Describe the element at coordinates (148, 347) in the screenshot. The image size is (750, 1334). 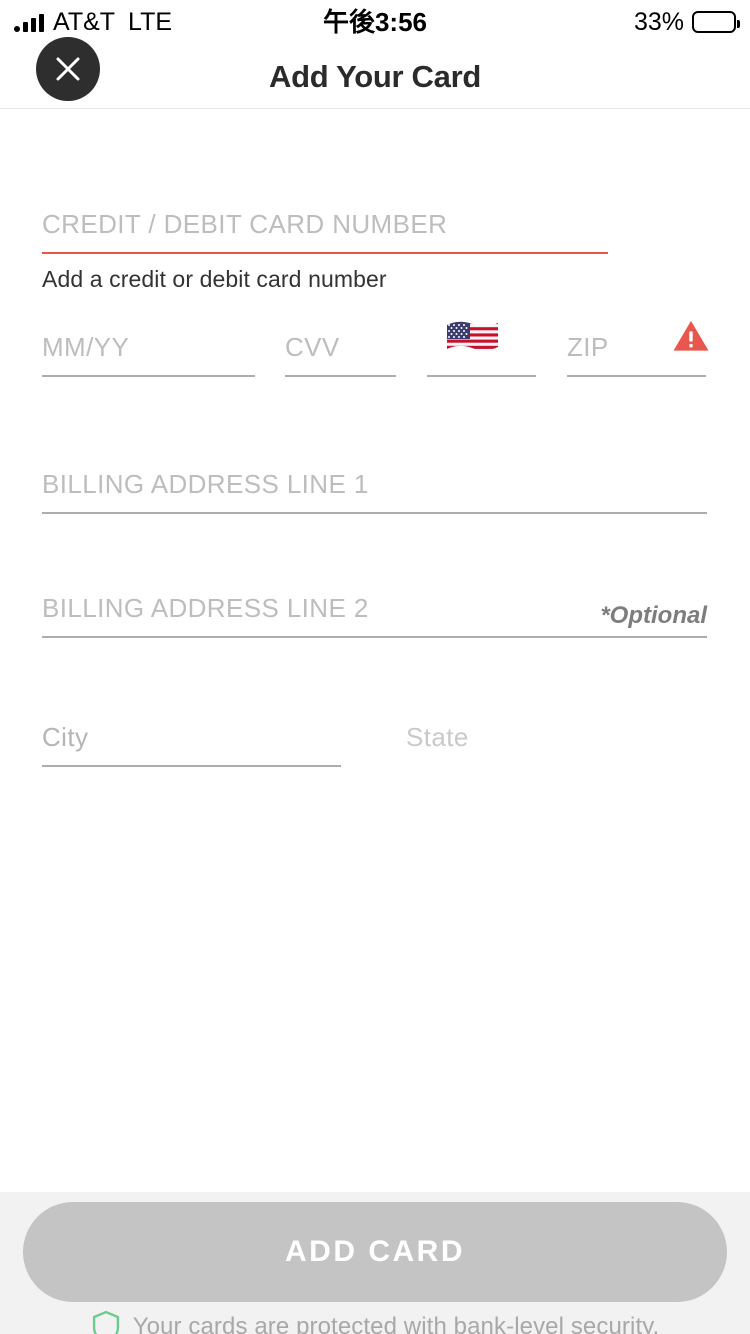
I see `expiry-field: MM/YY` at that location.